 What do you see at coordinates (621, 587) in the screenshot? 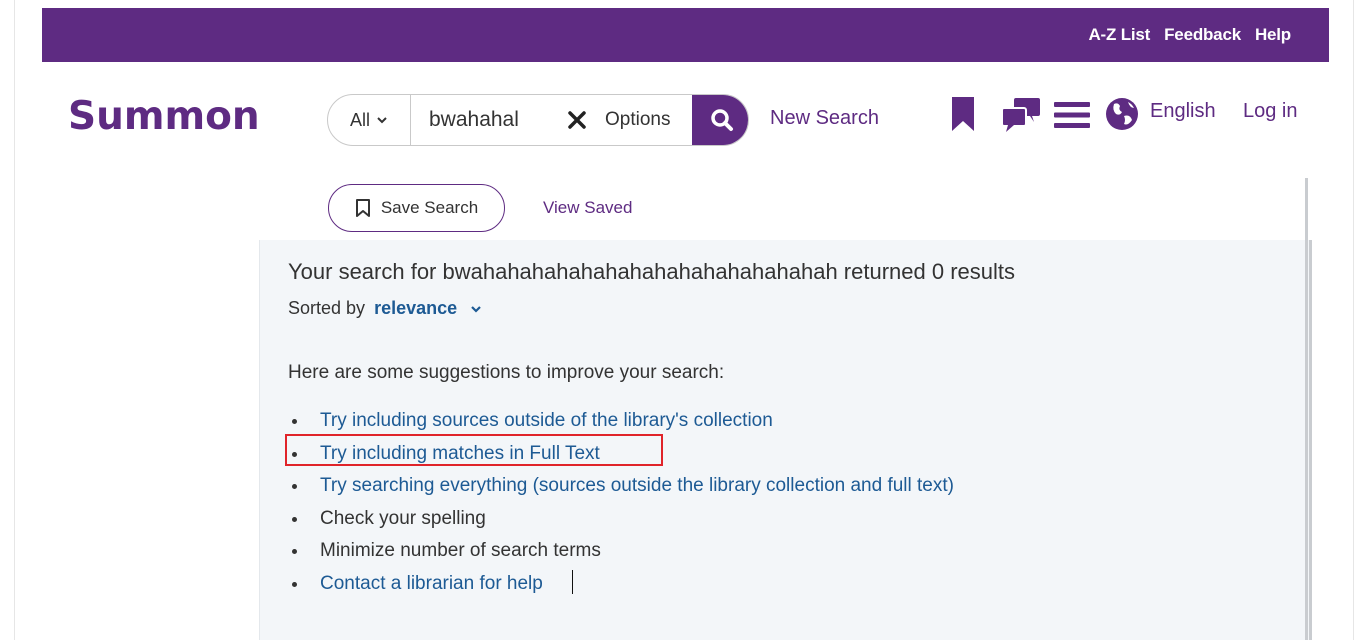
I see `list-item: Contact a librarian for help` at bounding box center [621, 587].